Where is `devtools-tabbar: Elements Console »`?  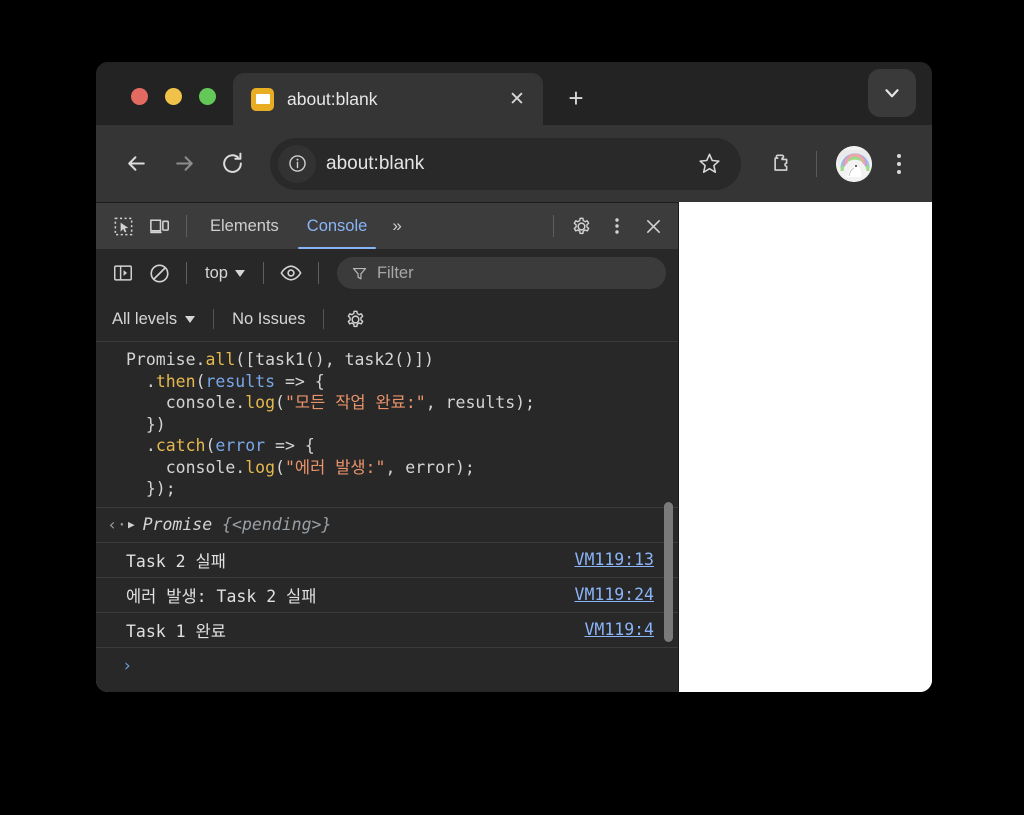
devtools-tabbar: Elements Console » is located at coordinates (387, 226).